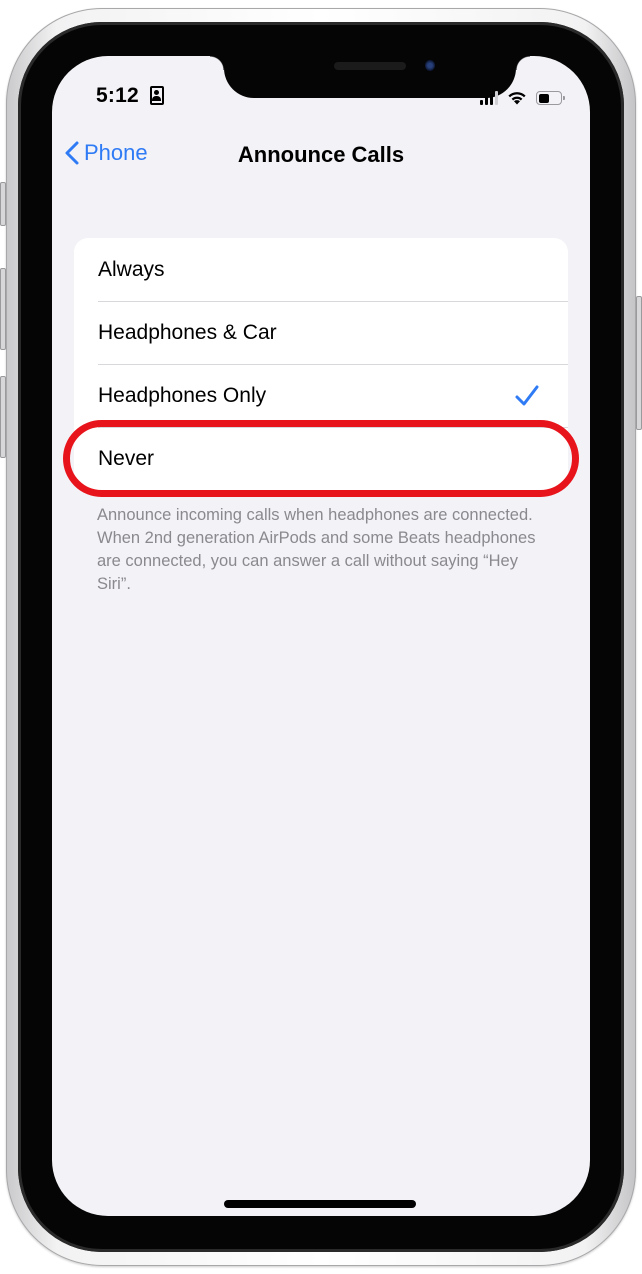 The image size is (642, 1274). What do you see at coordinates (3, 309) in the screenshot?
I see `volume-up-button` at bounding box center [3, 309].